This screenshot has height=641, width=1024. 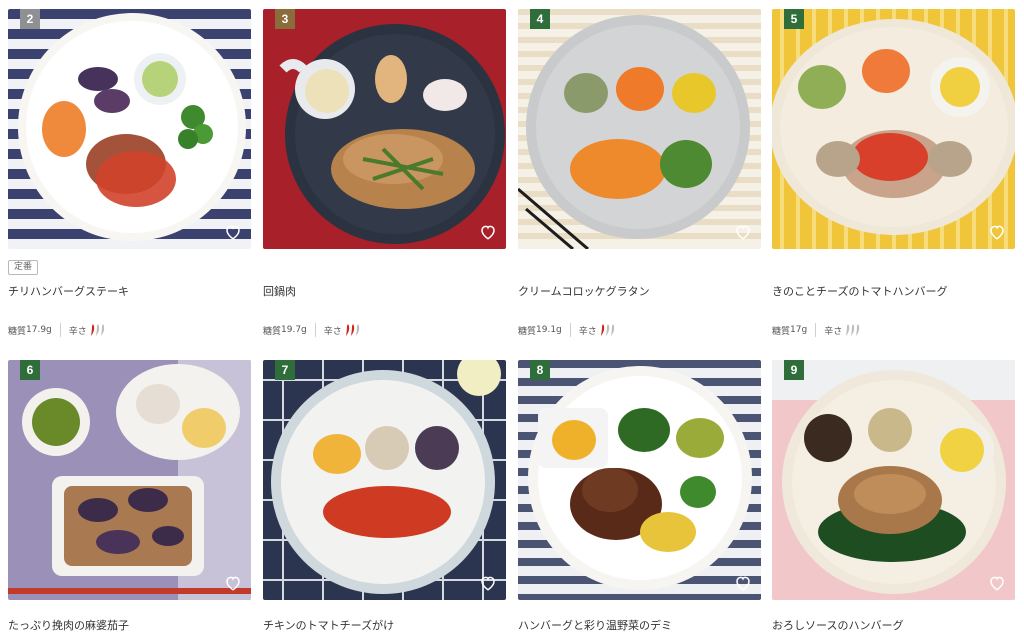 I want to click on product-photo: 7, so click(x=384, y=480).